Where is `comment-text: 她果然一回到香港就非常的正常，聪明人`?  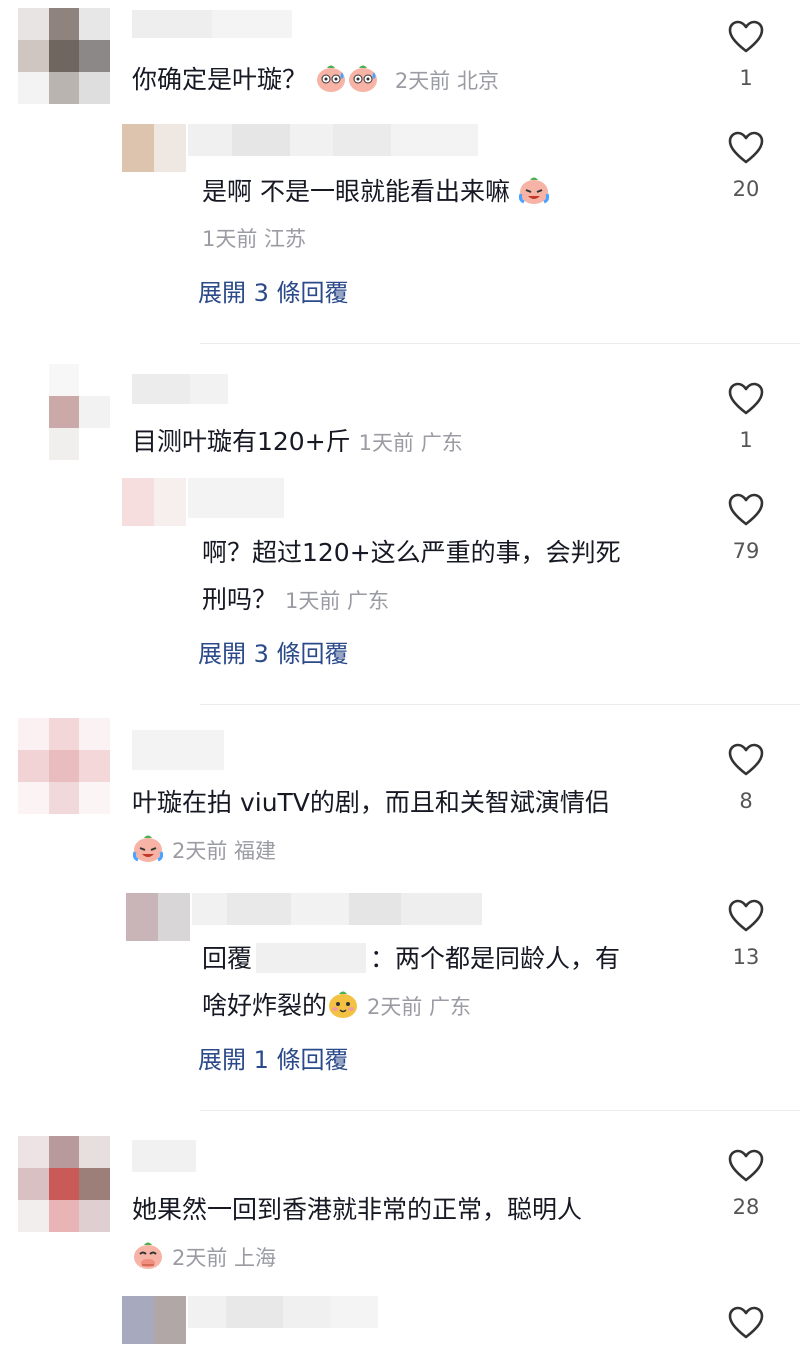
comment-text: 她果然一回到香港就非常的正常，聪明人 is located at coordinates (357, 1209).